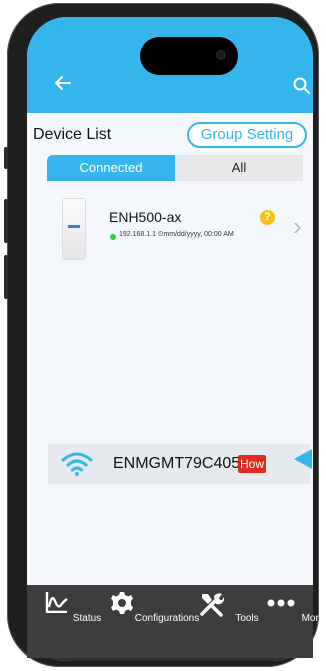 The image size is (326, 671). What do you see at coordinates (170, 136) in the screenshot?
I see `device-list-header: Device List Group Setting` at bounding box center [170, 136].